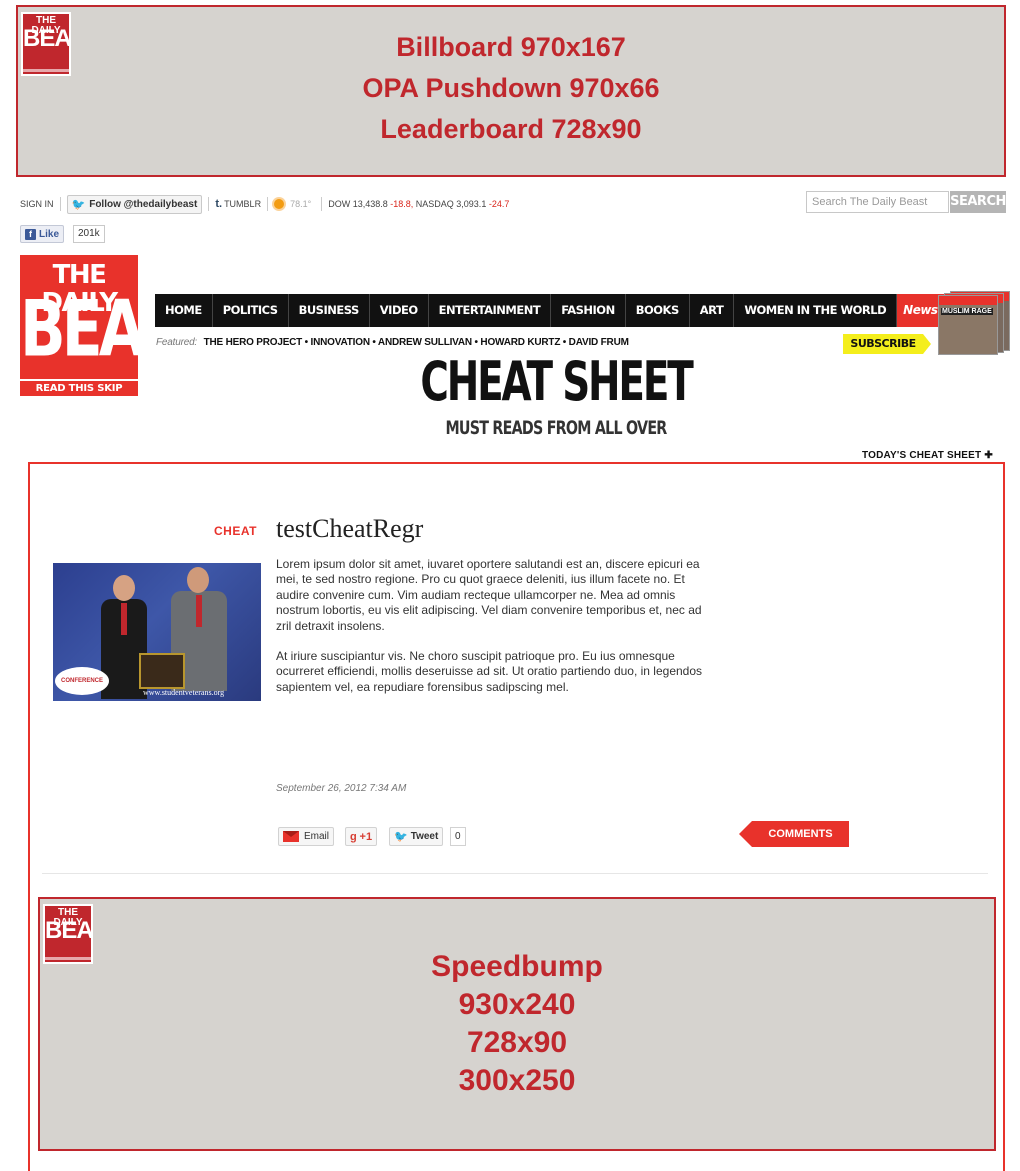  I want to click on magazine-cover-headline: MUSLIM RAGE, so click(967, 311).